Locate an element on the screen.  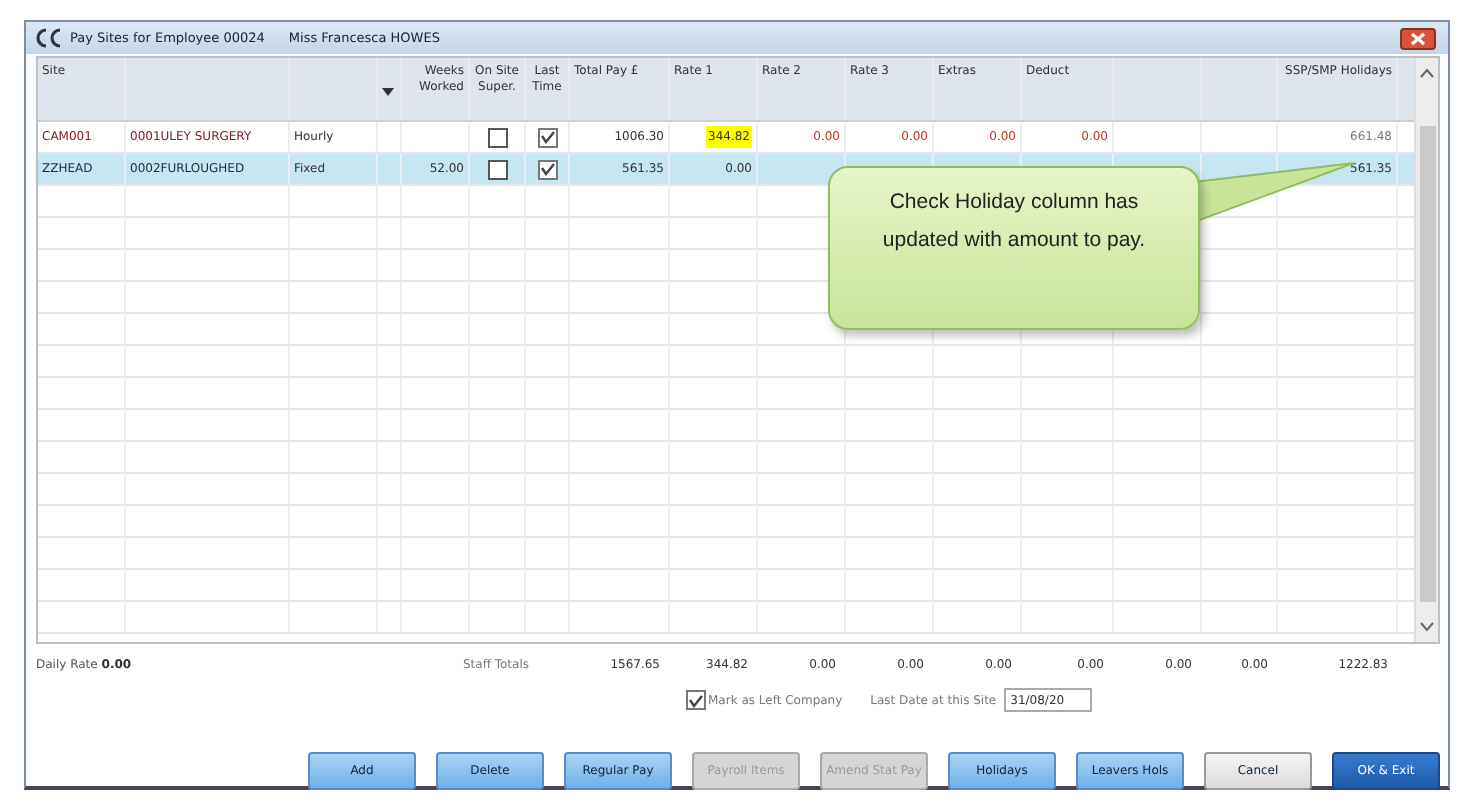
close-button is located at coordinates (1418, 38).